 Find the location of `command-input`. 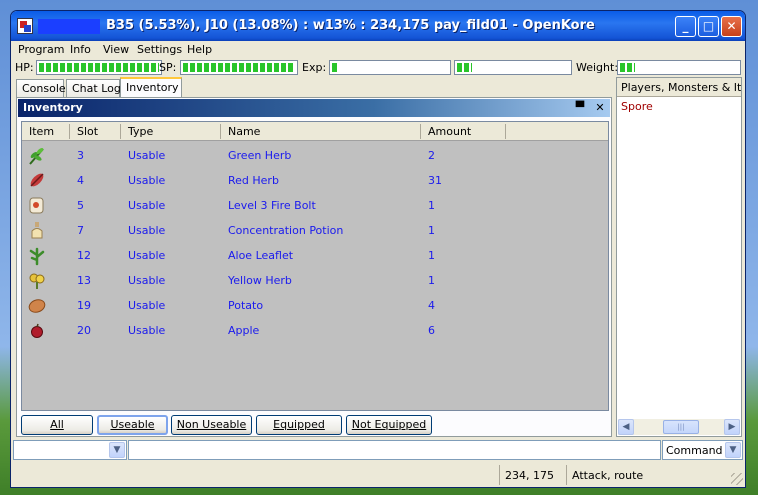

command-input is located at coordinates (394, 450).